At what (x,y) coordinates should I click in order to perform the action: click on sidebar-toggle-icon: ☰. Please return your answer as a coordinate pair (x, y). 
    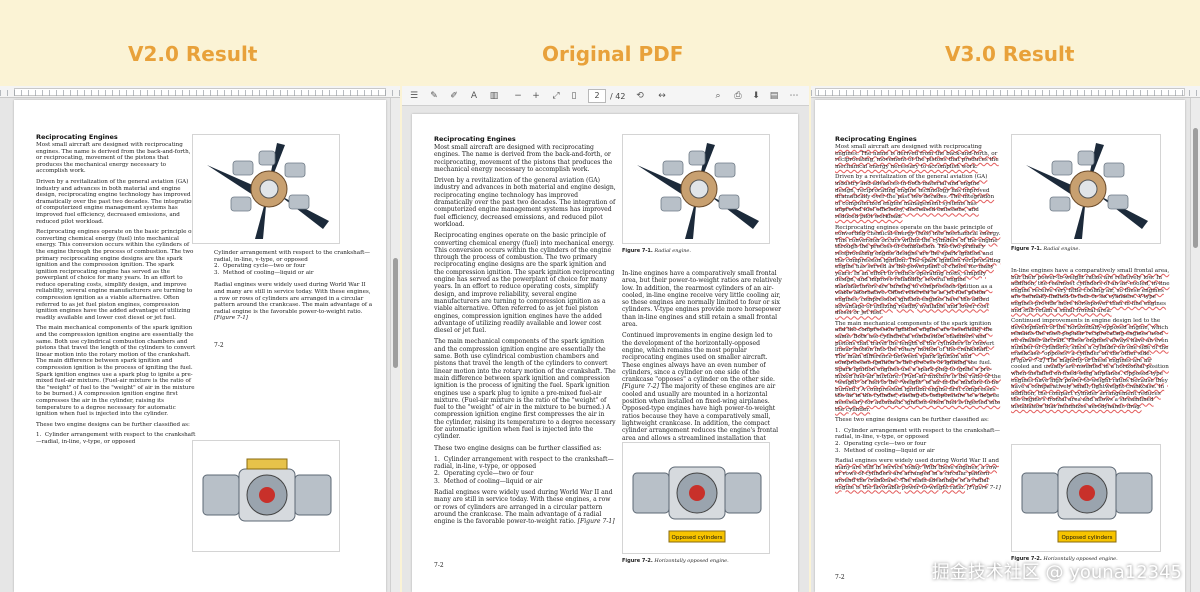
    Looking at the image, I should click on (414, 96).